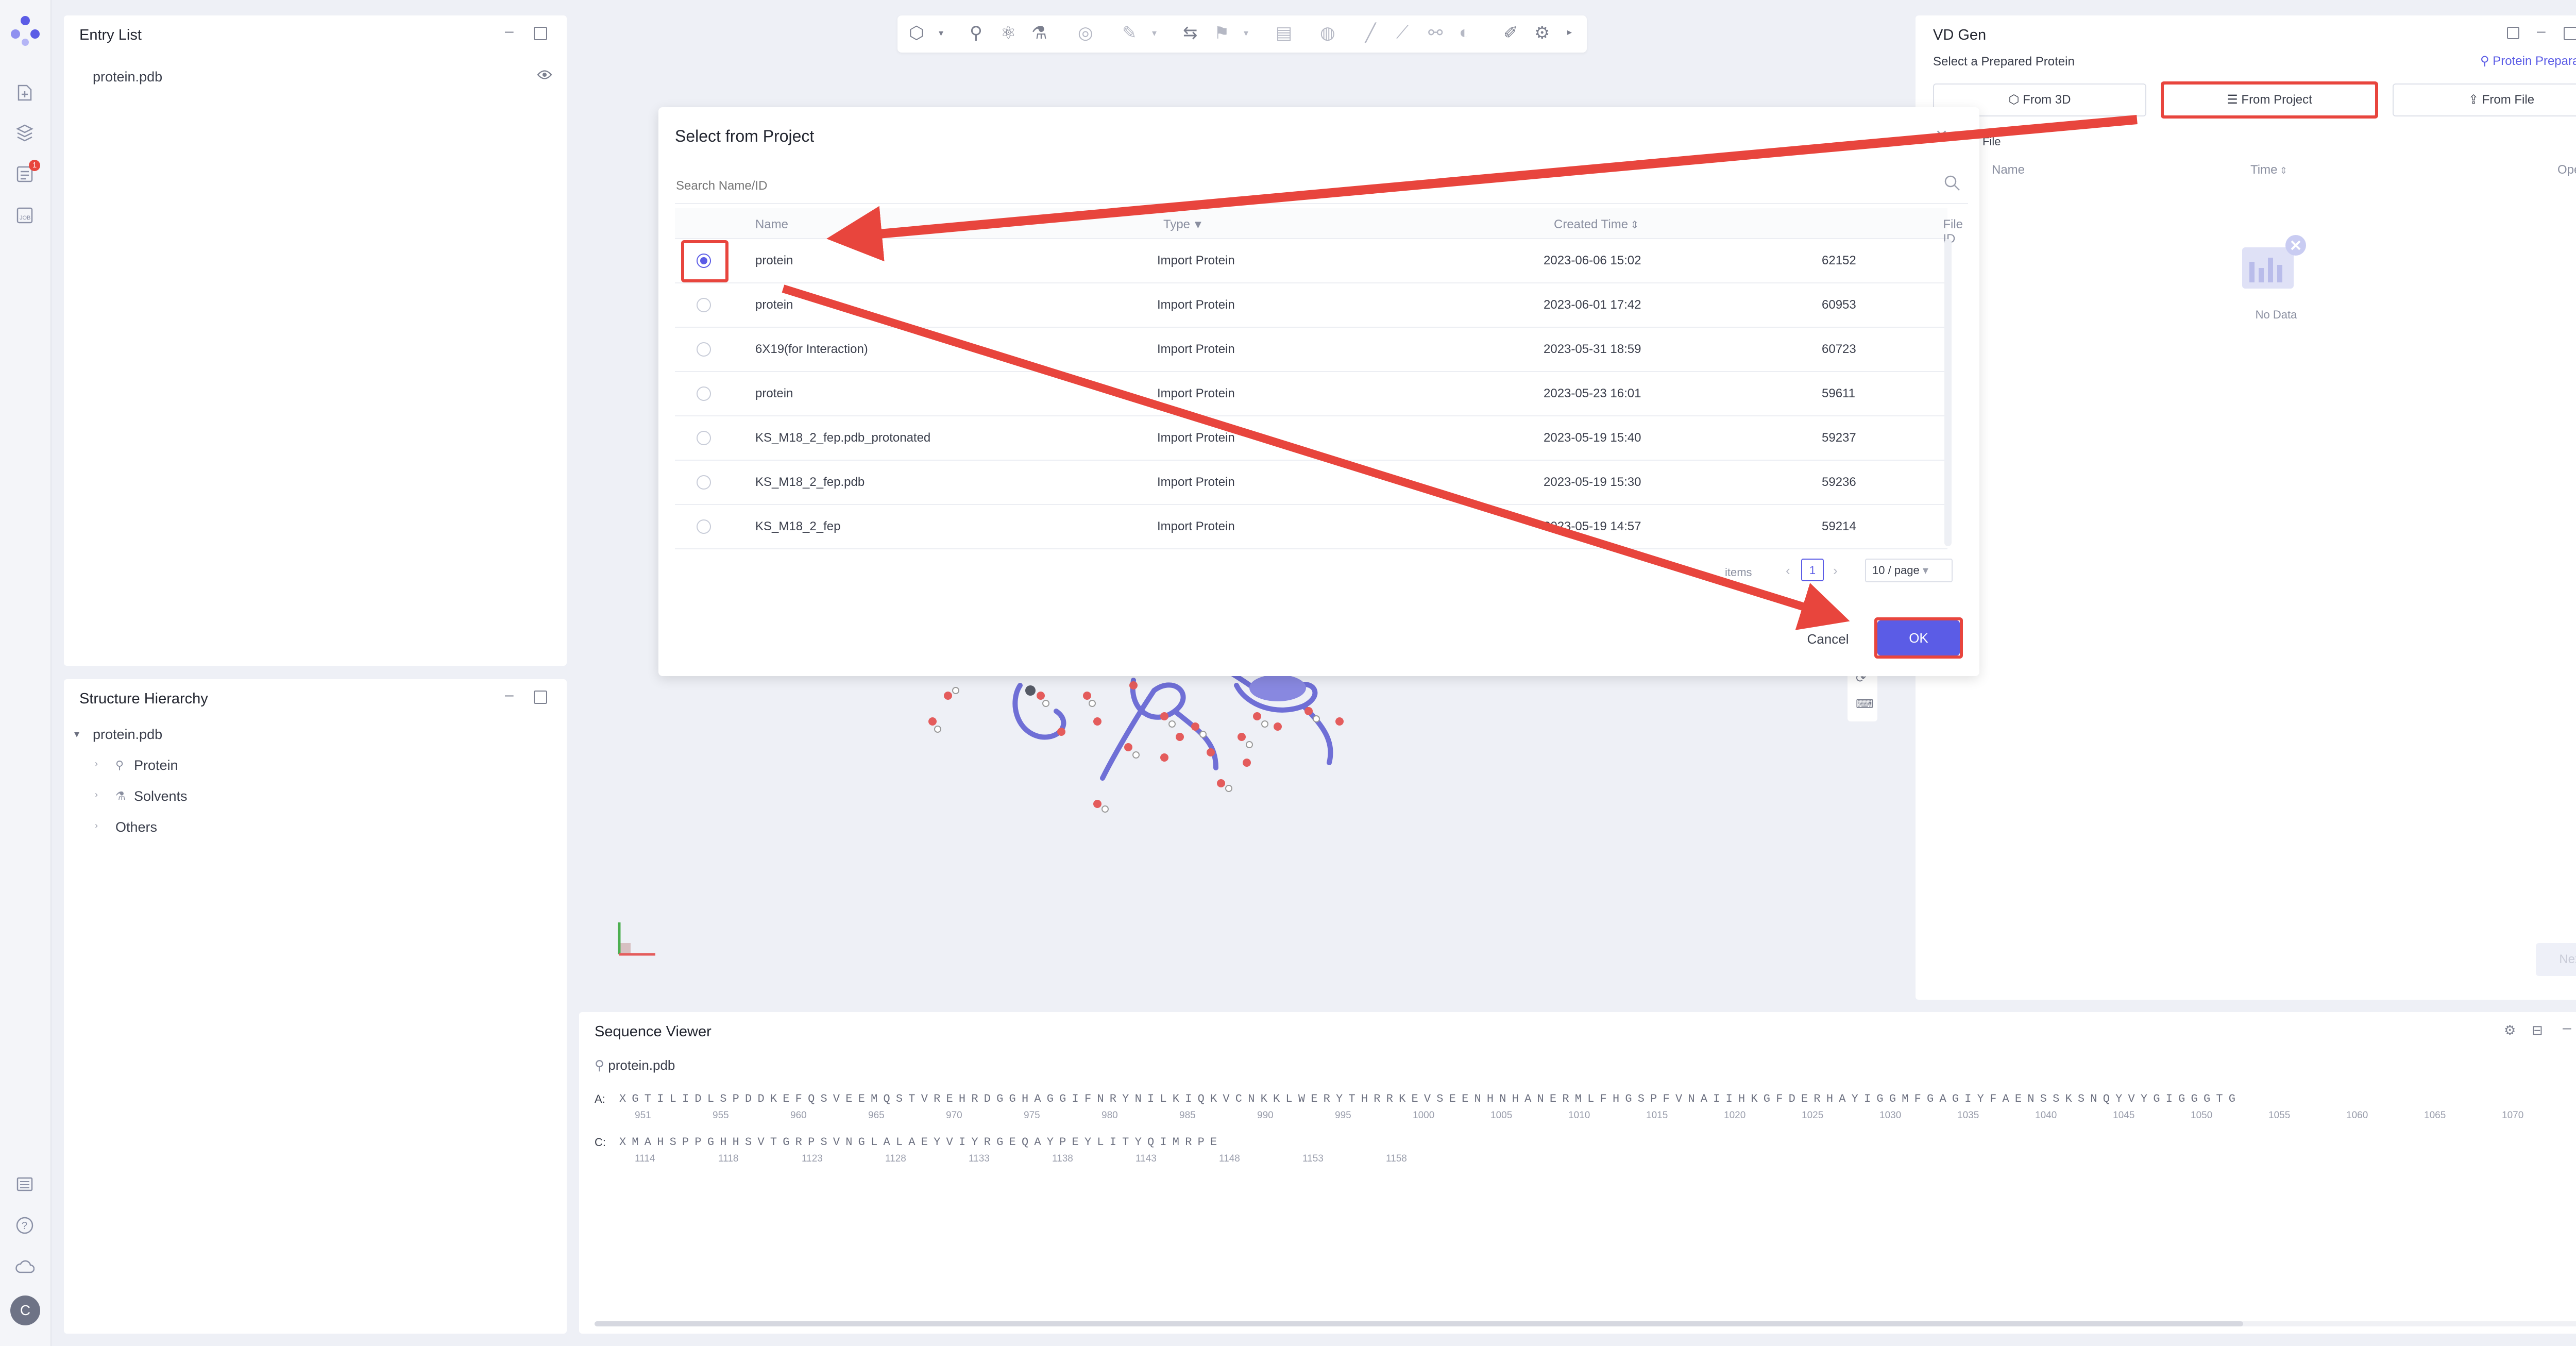  I want to click on list-icon, so click(24, 1184).